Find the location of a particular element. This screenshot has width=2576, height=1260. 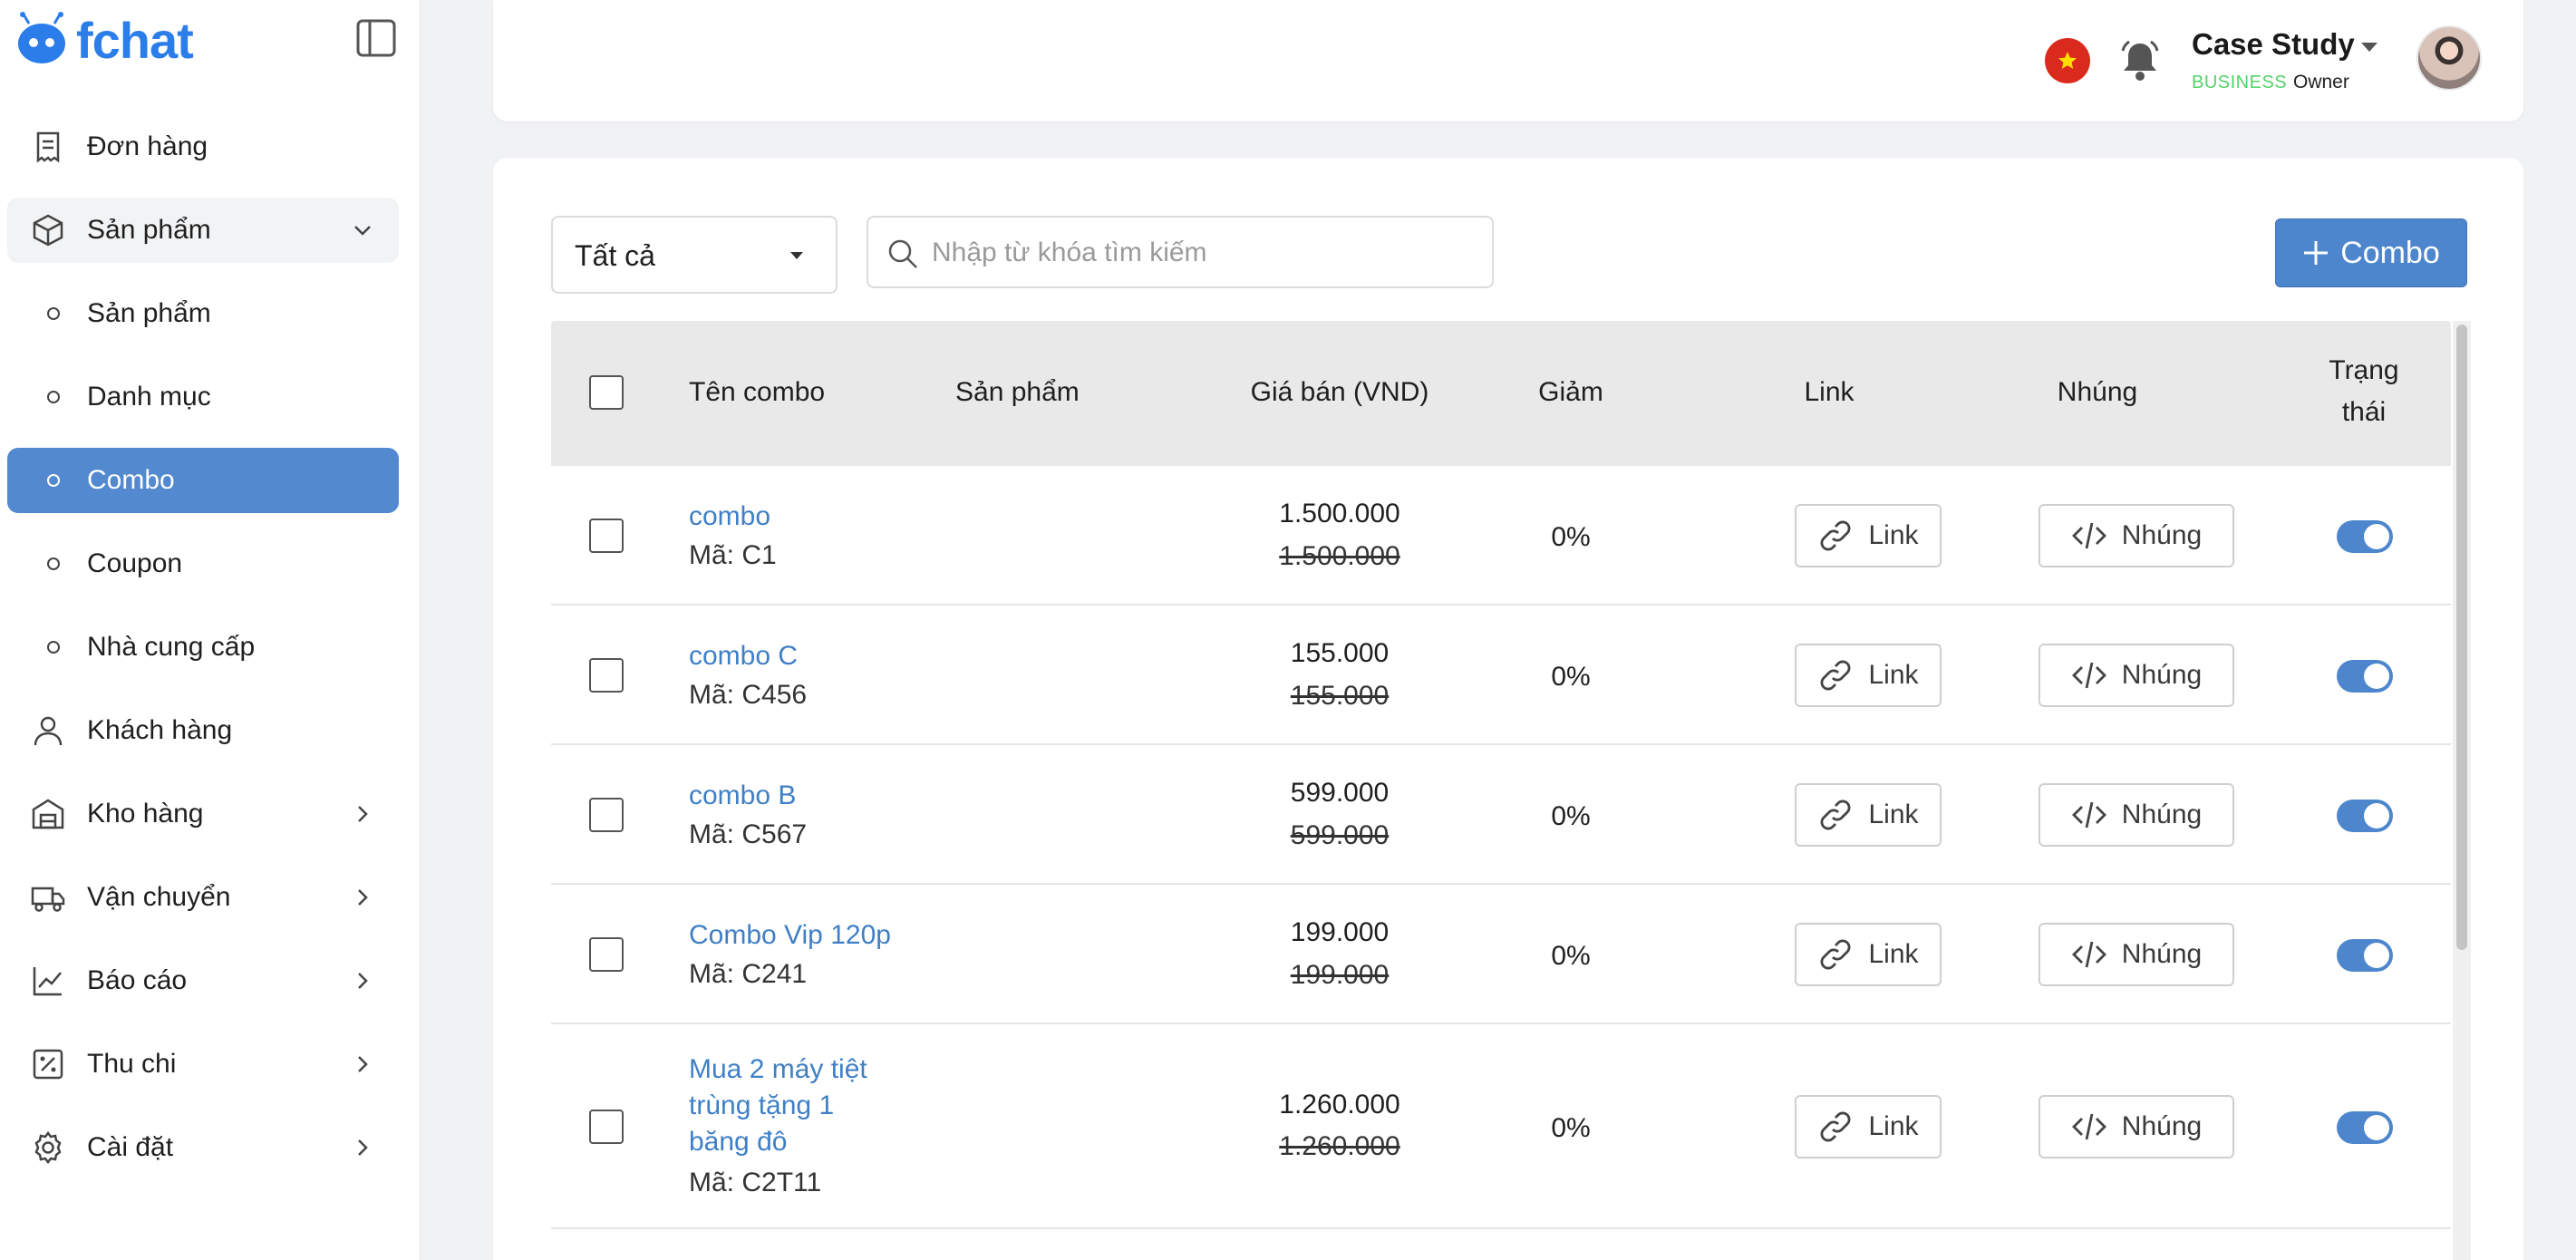

col-header-name: Tên combo is located at coordinates (757, 393).